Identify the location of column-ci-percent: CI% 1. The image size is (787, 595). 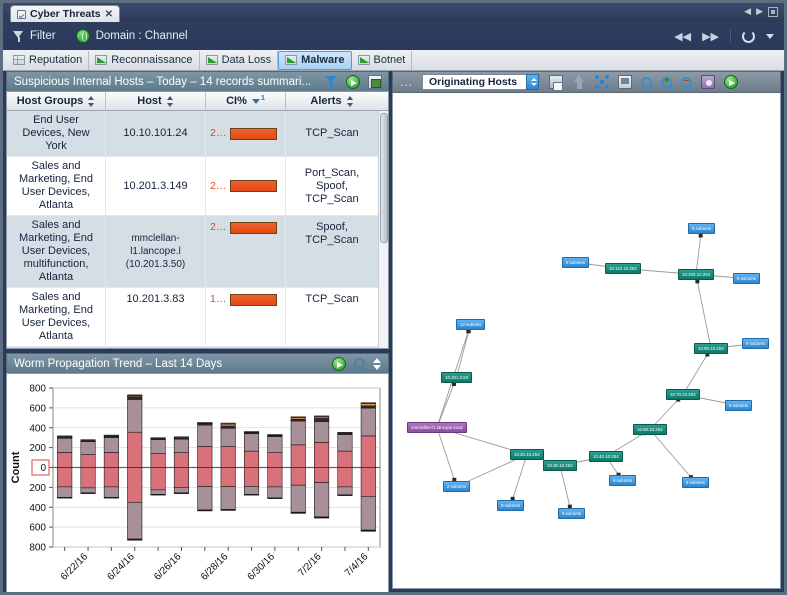
(246, 101).